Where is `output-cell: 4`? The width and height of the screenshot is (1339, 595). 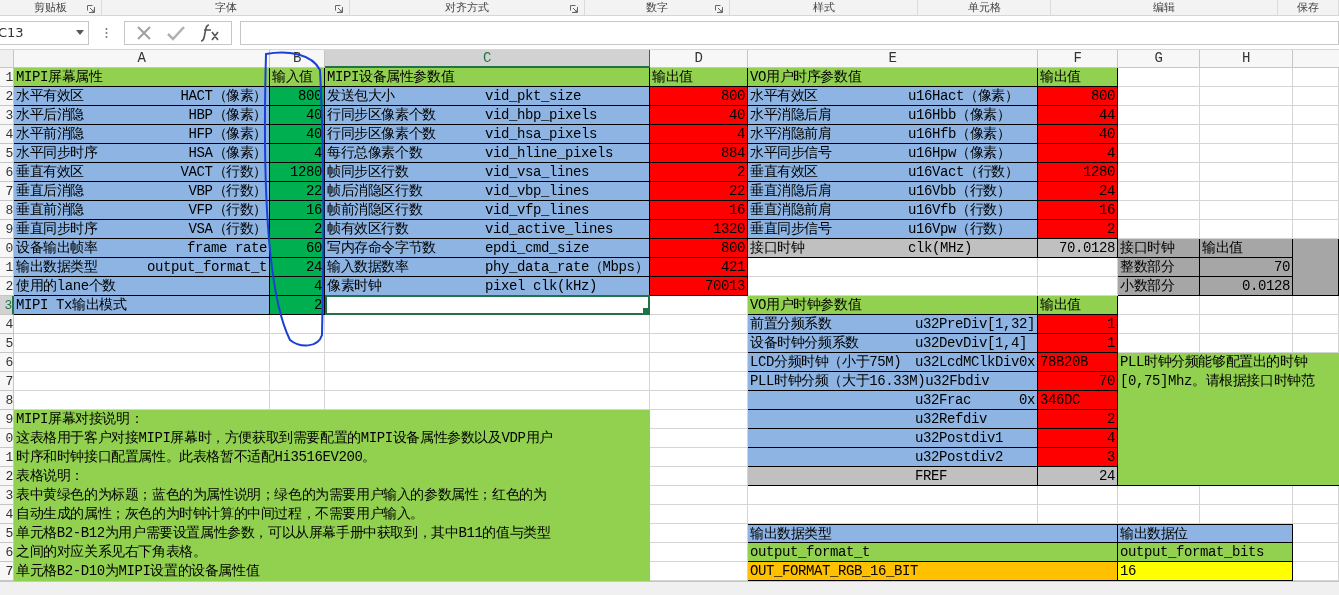
output-cell: 4 is located at coordinates (699, 134).